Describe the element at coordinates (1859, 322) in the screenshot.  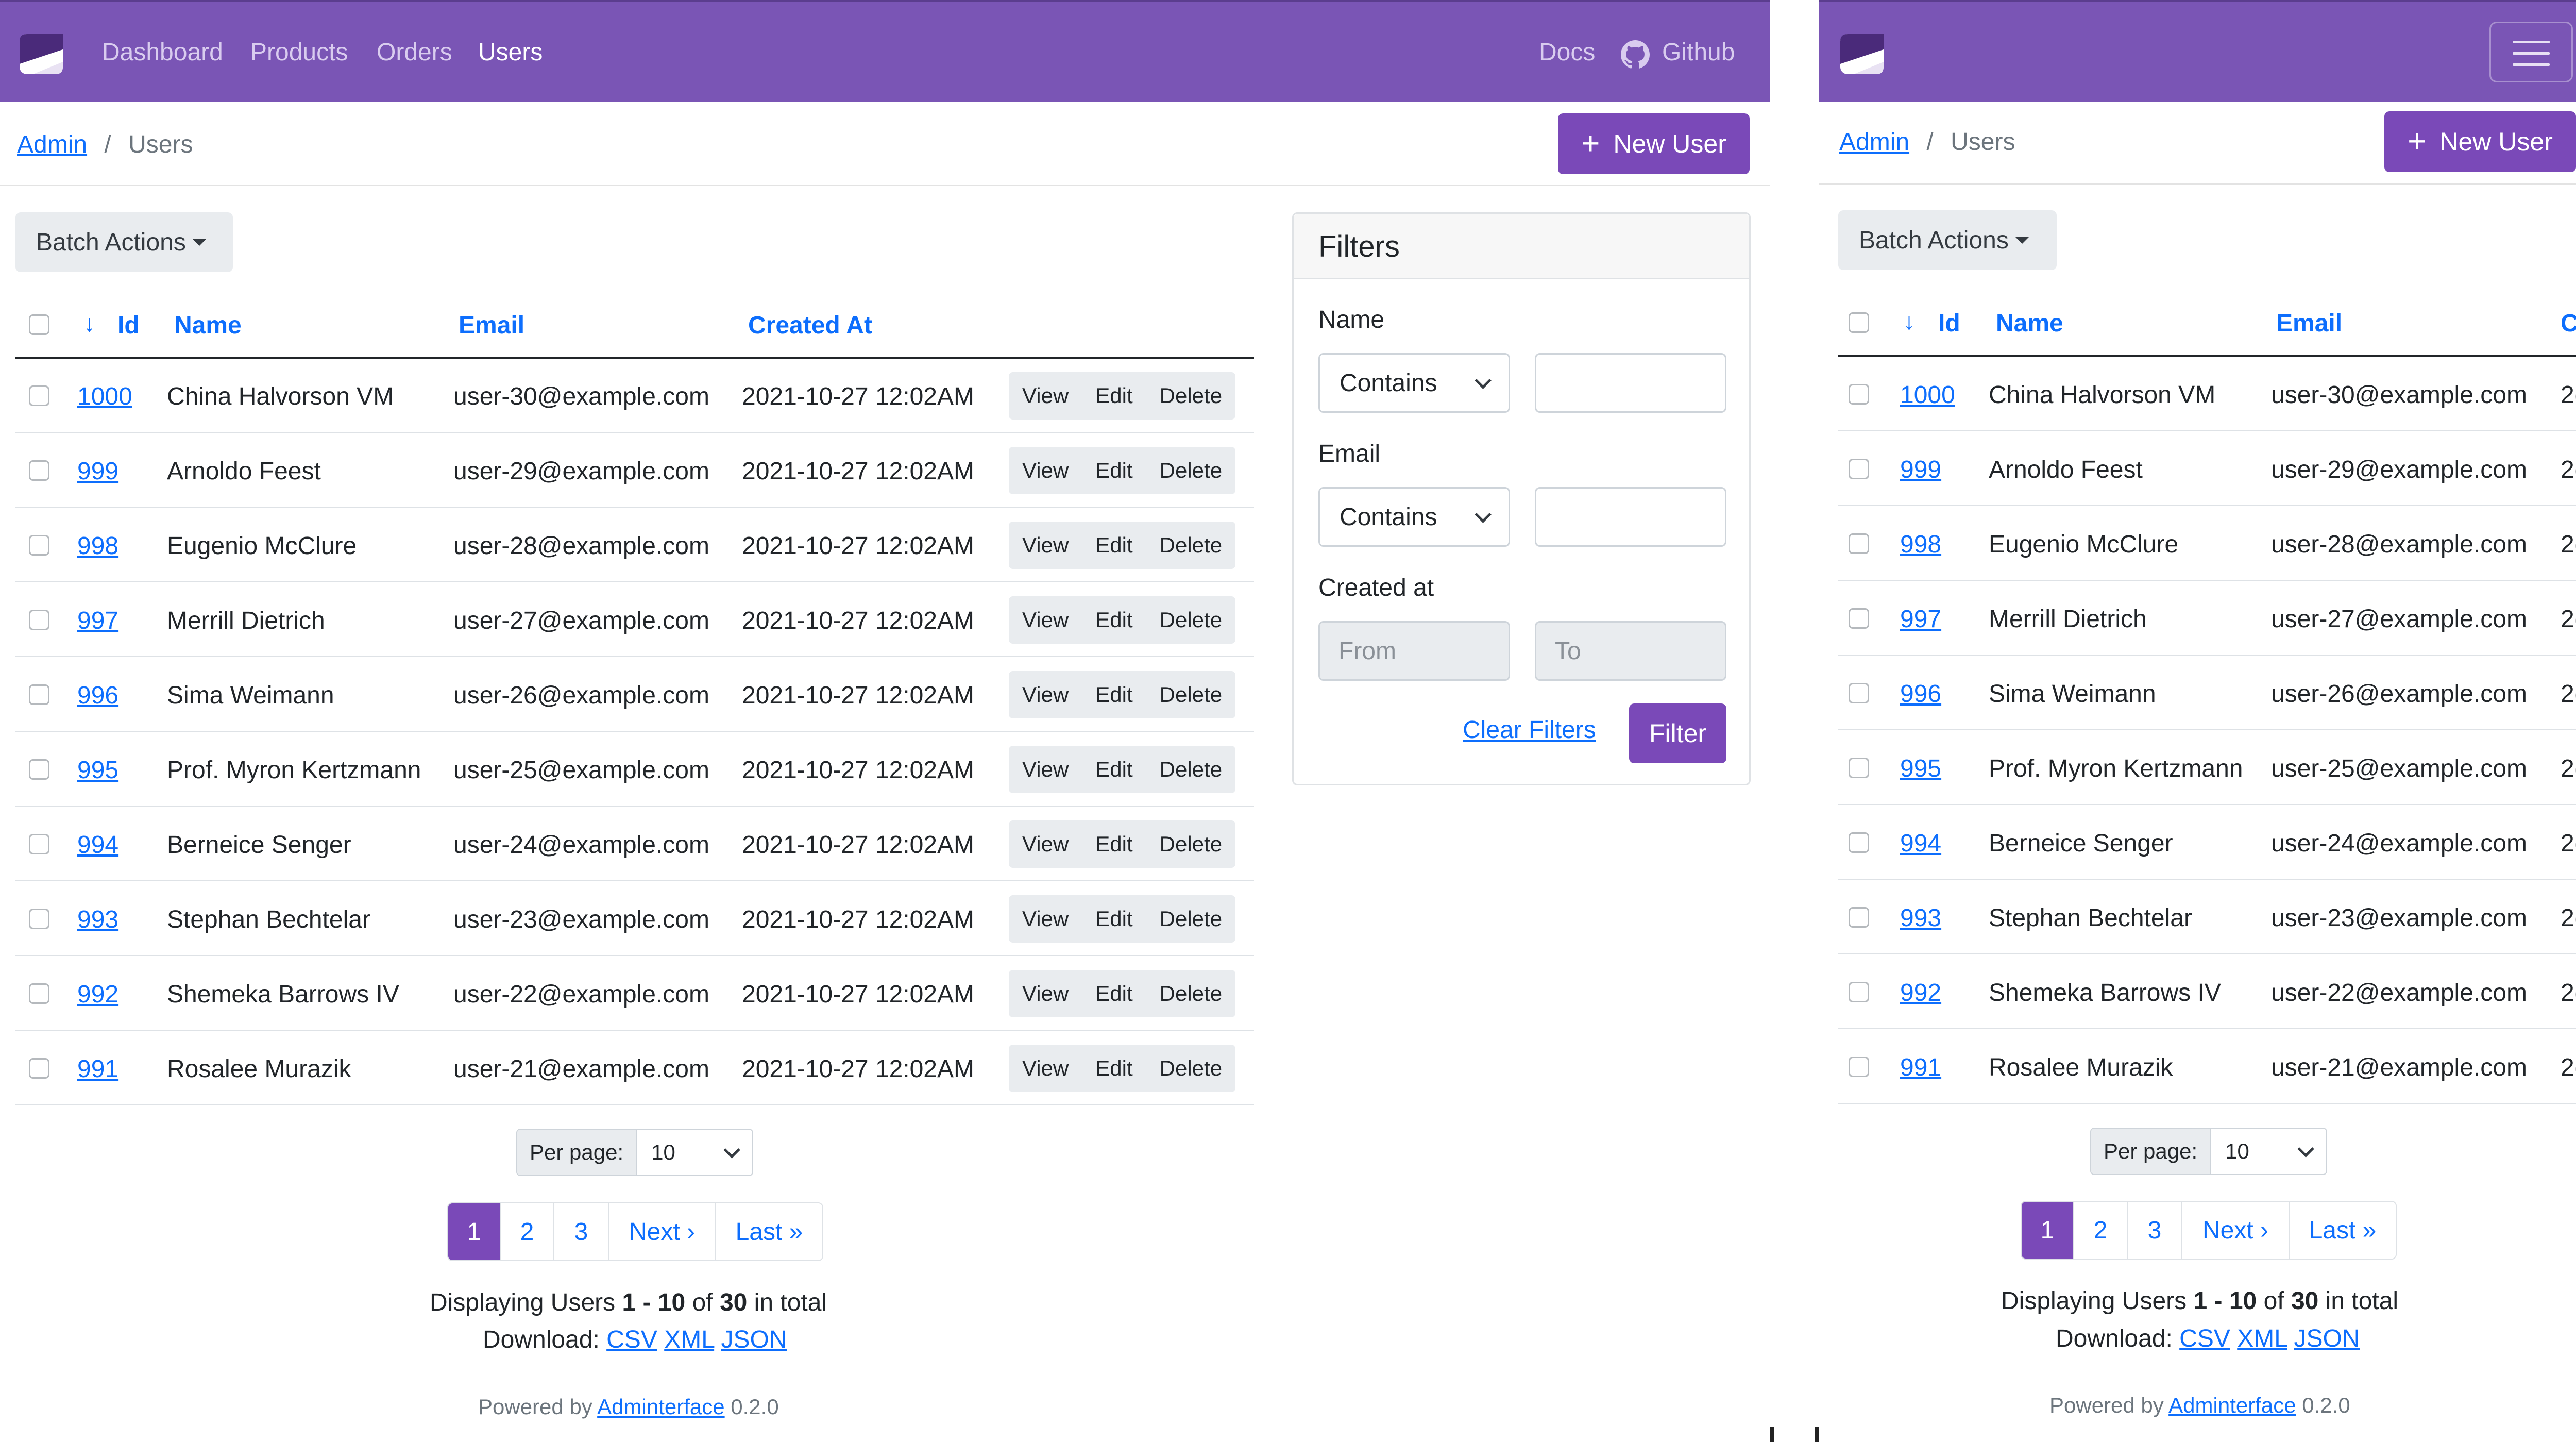
I see `select-all-checkbox` at that location.